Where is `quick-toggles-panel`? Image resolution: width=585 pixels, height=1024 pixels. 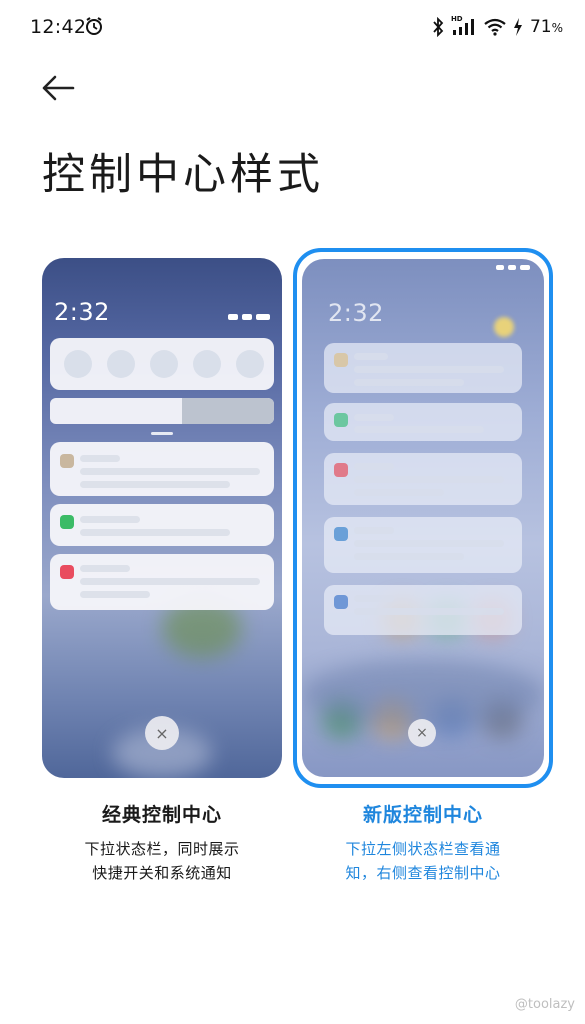
quick-toggles-panel is located at coordinates (162, 364).